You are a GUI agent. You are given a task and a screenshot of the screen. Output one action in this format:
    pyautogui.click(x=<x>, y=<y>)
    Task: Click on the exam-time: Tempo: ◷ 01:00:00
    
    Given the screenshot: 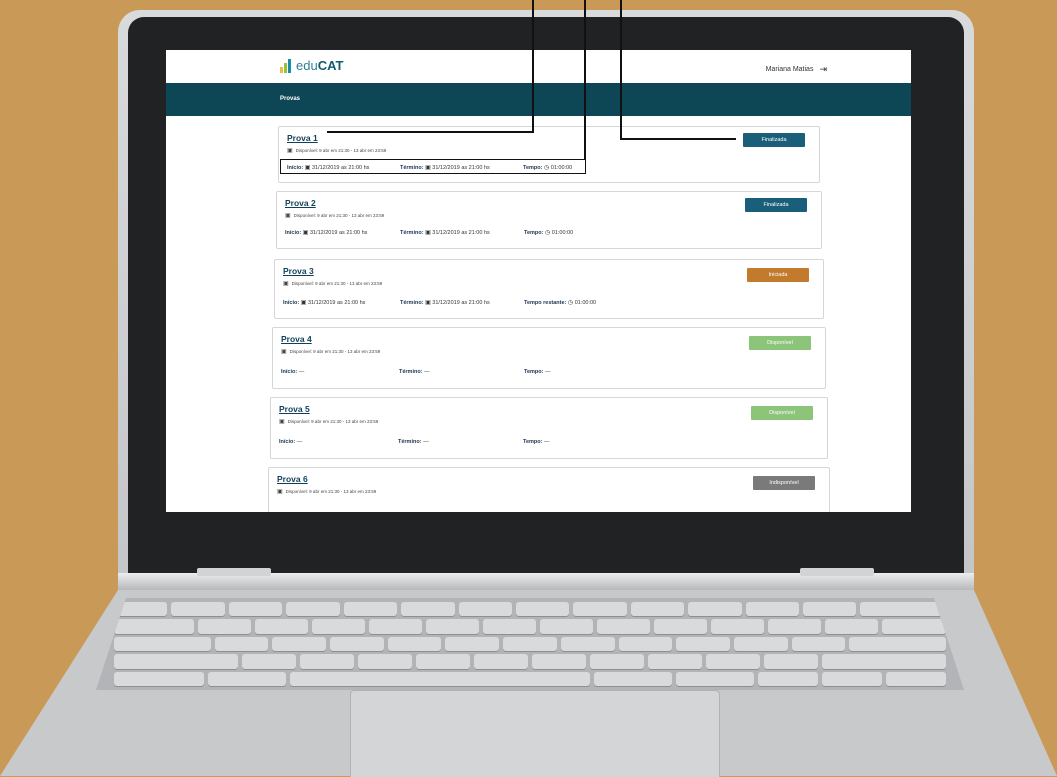 What is the action you would take?
    pyautogui.click(x=549, y=233)
    